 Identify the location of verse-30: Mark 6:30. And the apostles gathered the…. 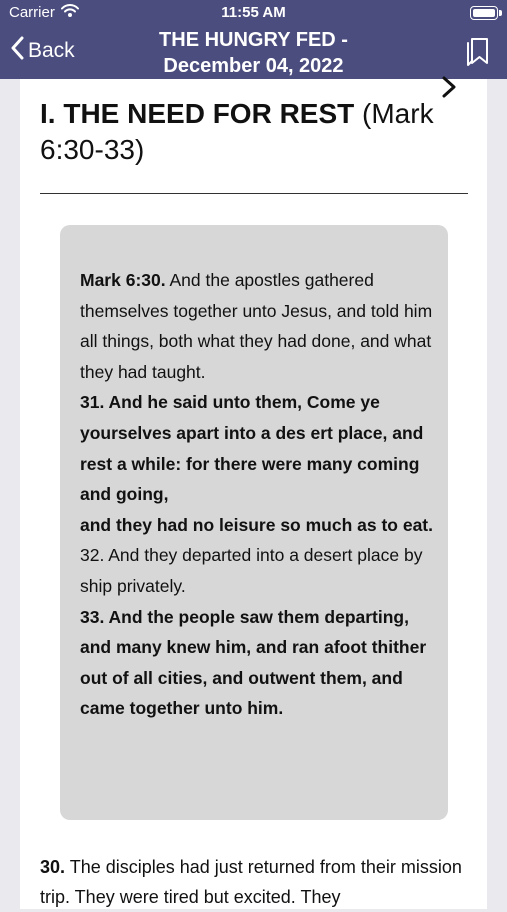
(258, 326).